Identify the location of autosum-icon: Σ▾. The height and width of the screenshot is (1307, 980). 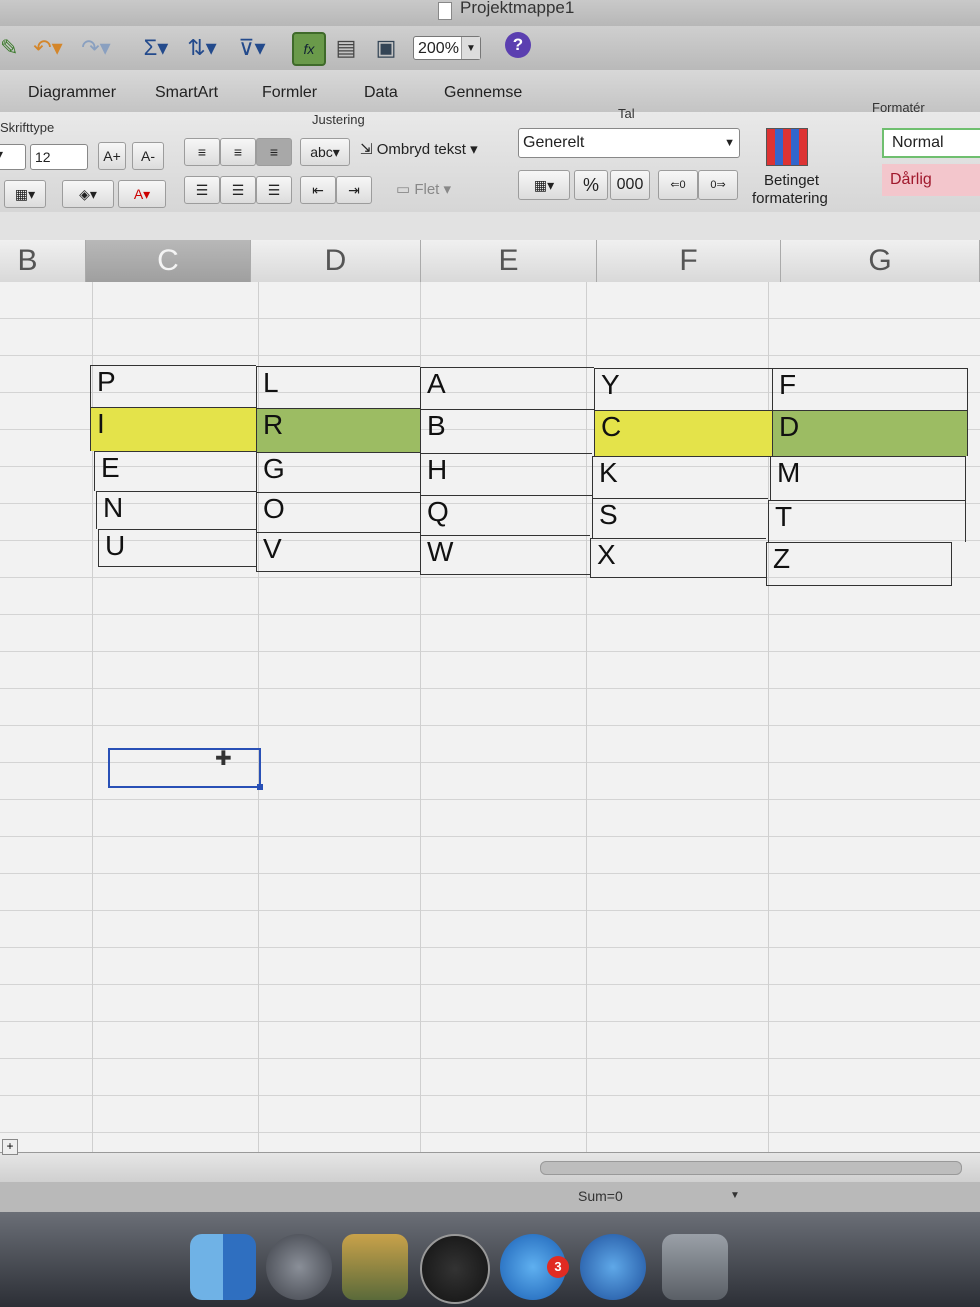
(156, 48).